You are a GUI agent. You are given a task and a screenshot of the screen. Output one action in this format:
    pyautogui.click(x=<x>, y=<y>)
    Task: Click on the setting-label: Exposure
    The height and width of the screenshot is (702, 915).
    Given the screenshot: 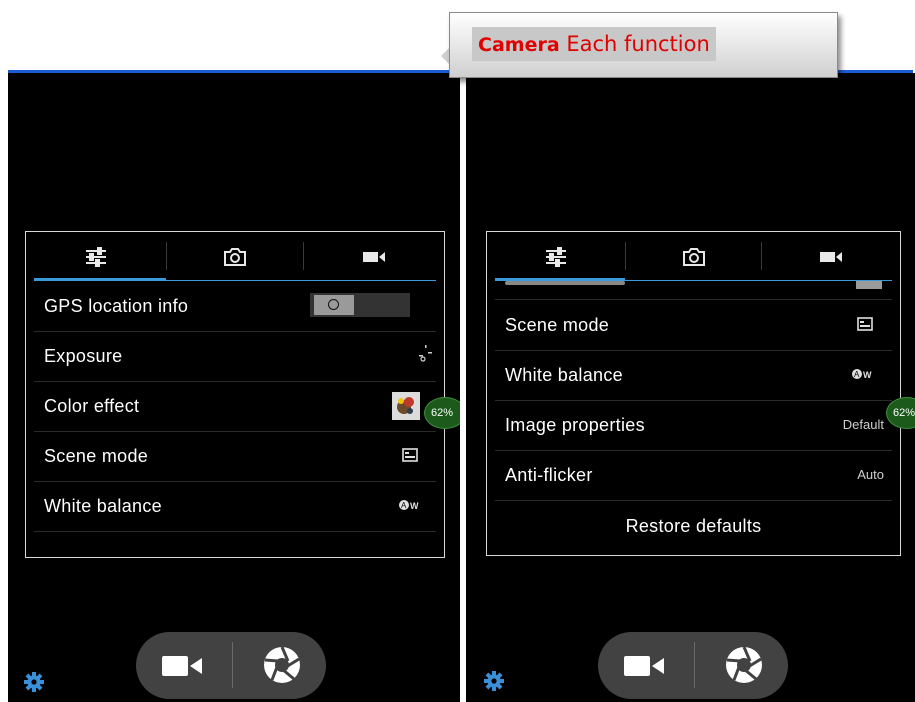 What is the action you would take?
    pyautogui.click(x=83, y=356)
    